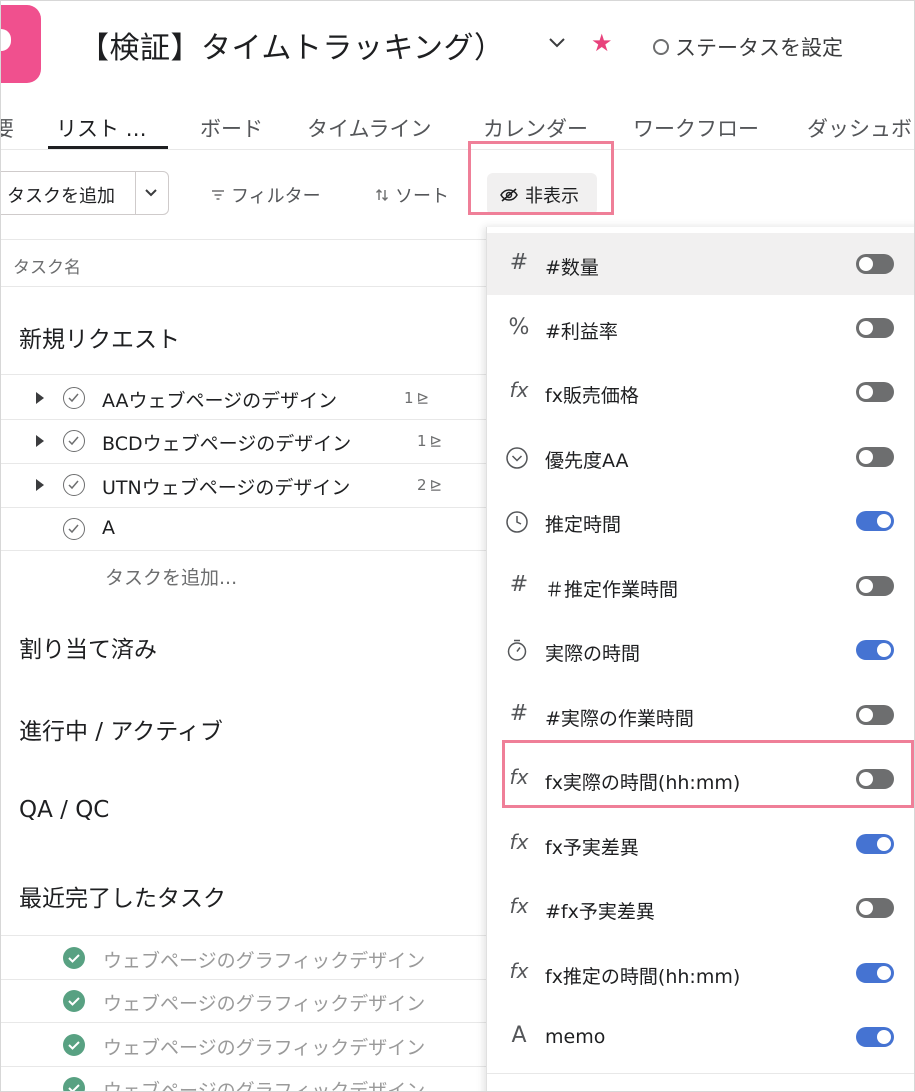 The image size is (915, 1092). Describe the element at coordinates (602, 43) in the screenshot. I see `star-icon: ★` at that location.